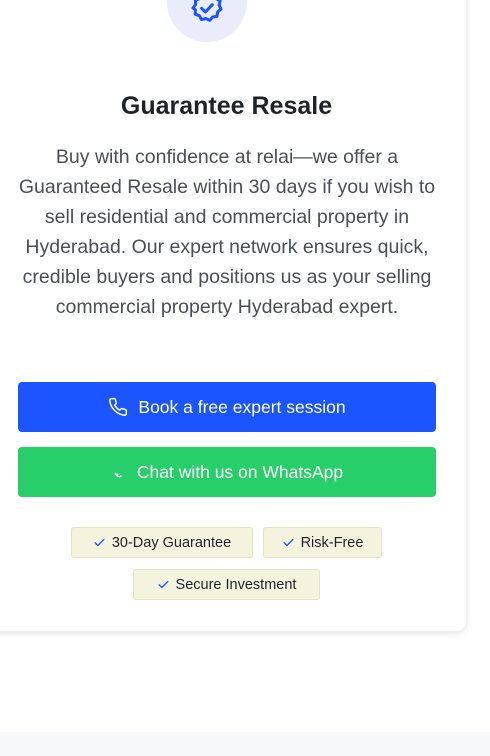 The image size is (490, 756). I want to click on whatsapp-icon, so click(119, 472).